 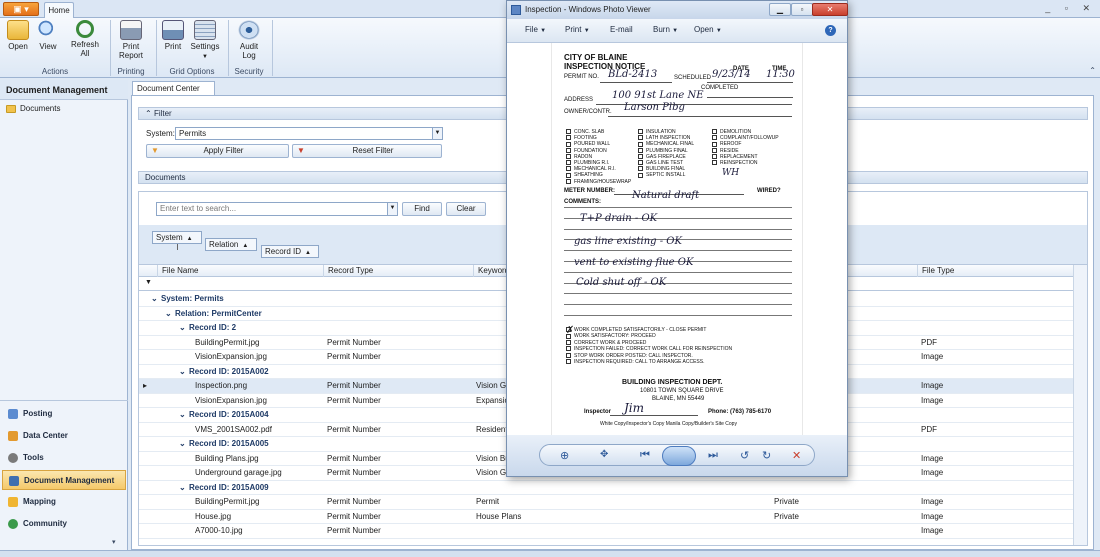 I want to click on nav-item-document-management: Document Management, so click(x=64, y=480).